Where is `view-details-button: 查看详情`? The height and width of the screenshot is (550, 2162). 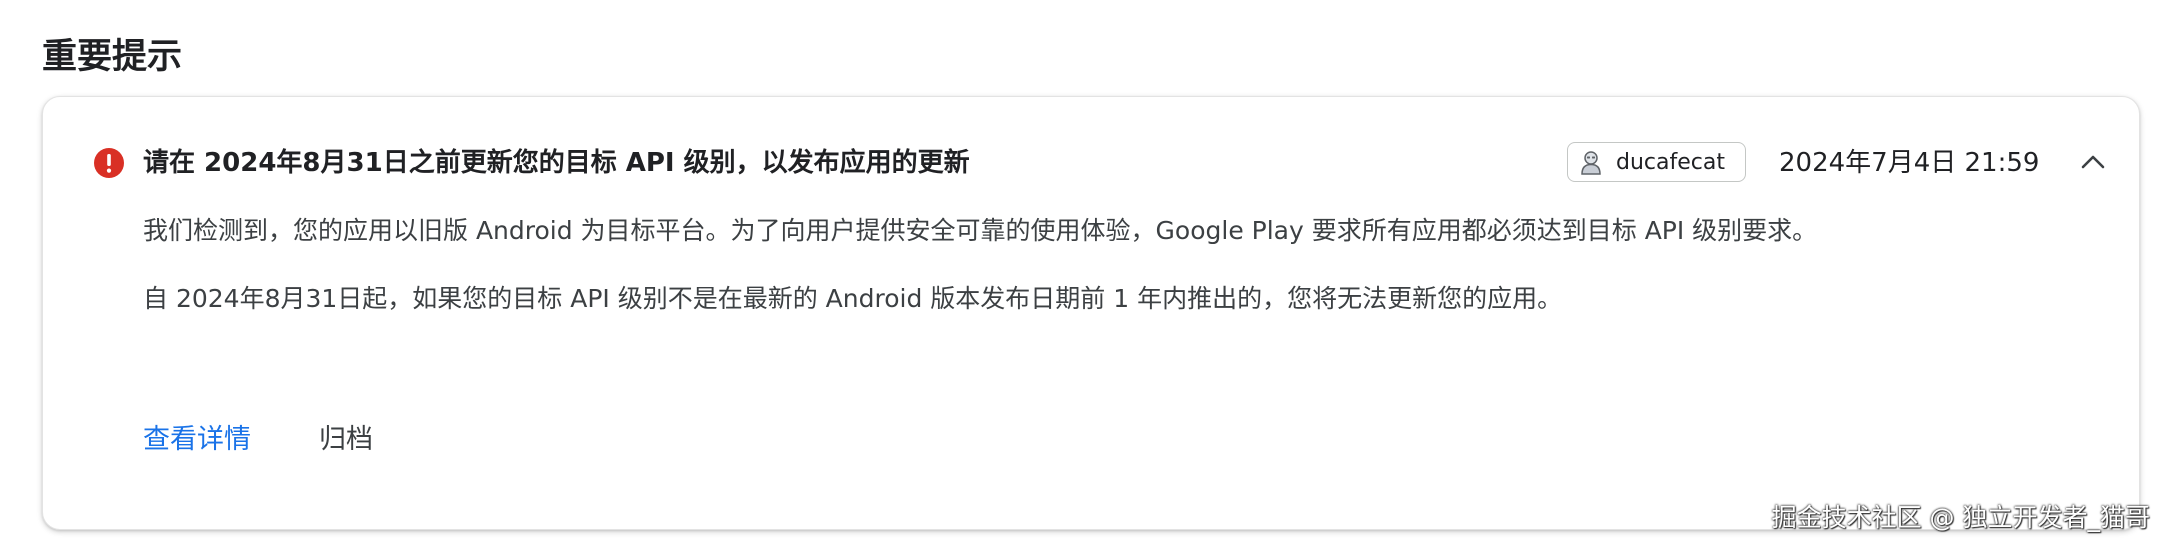
view-details-button: 查看详情 is located at coordinates (197, 440).